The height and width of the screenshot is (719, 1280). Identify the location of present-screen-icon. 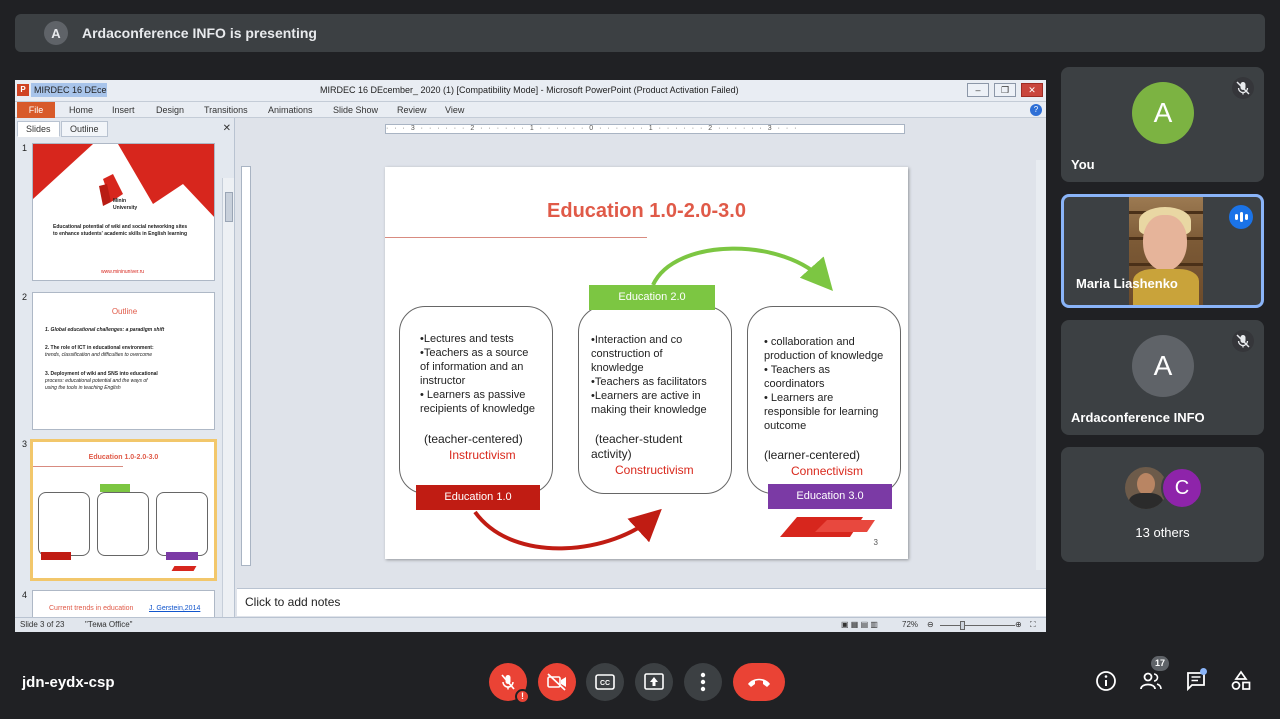
(654, 681).